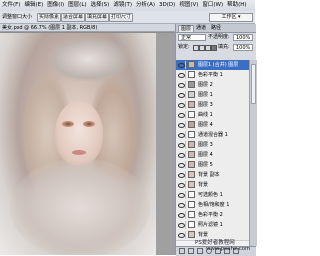  I want to click on layer-name: 色彩平衡 2, so click(210, 215).